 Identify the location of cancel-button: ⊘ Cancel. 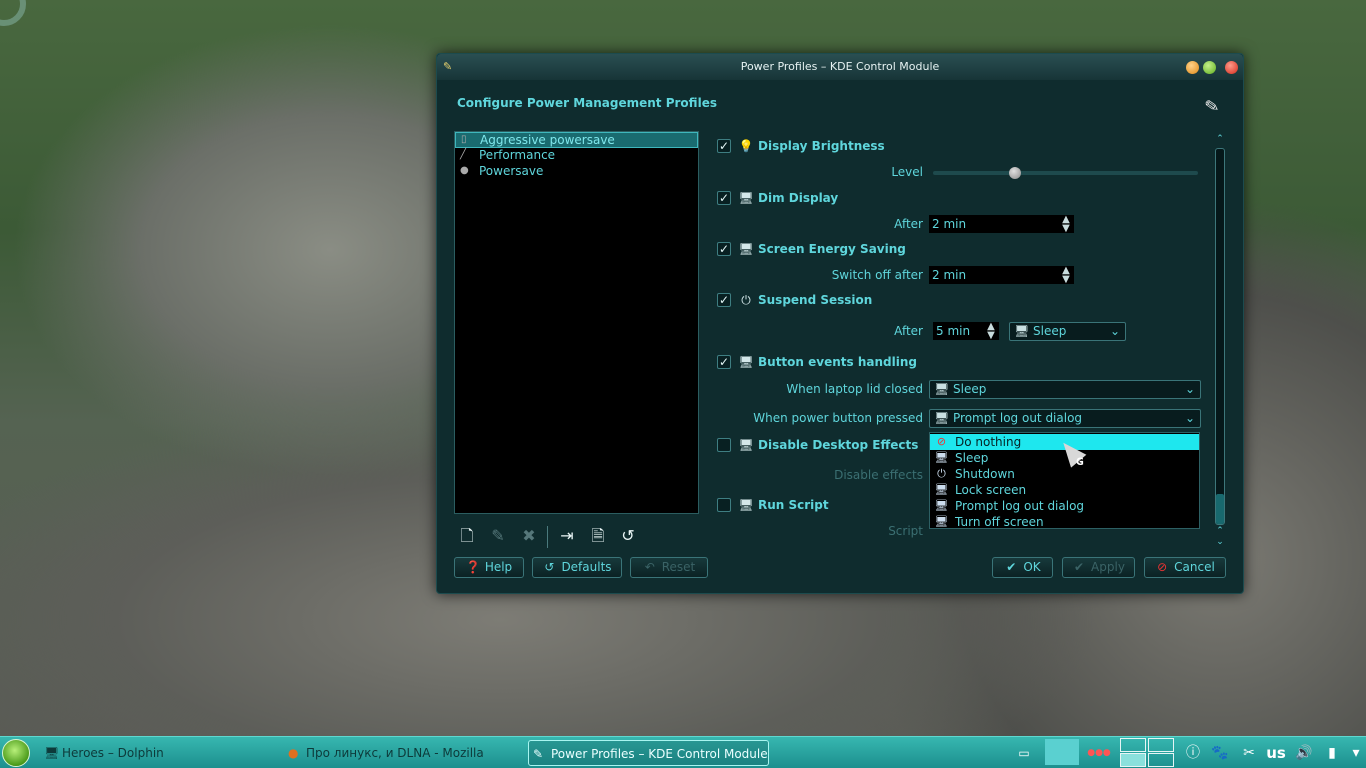
(1185, 567).